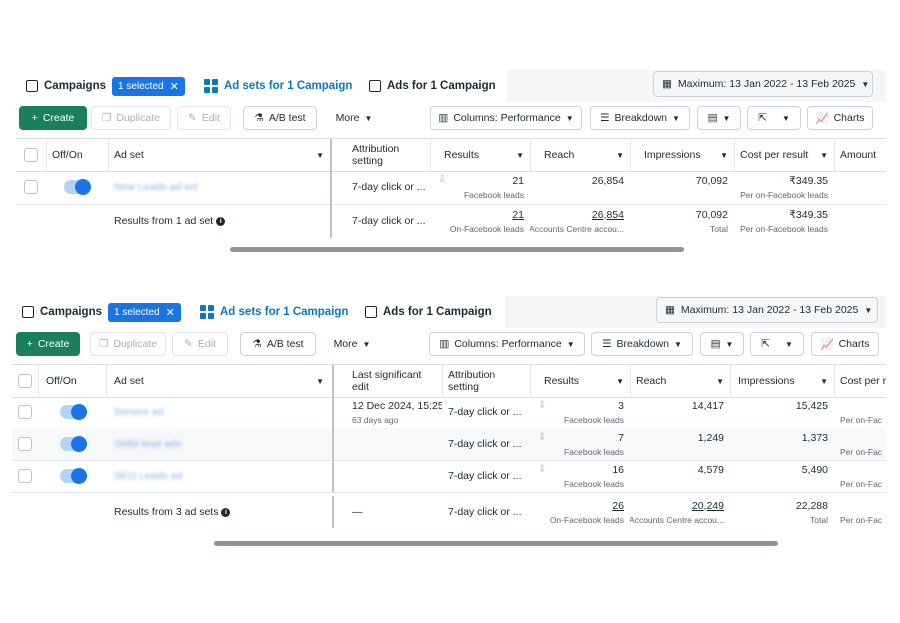 Image resolution: width=900 pixels, height=623 pixels. I want to click on more-label: More, so click(345, 344).